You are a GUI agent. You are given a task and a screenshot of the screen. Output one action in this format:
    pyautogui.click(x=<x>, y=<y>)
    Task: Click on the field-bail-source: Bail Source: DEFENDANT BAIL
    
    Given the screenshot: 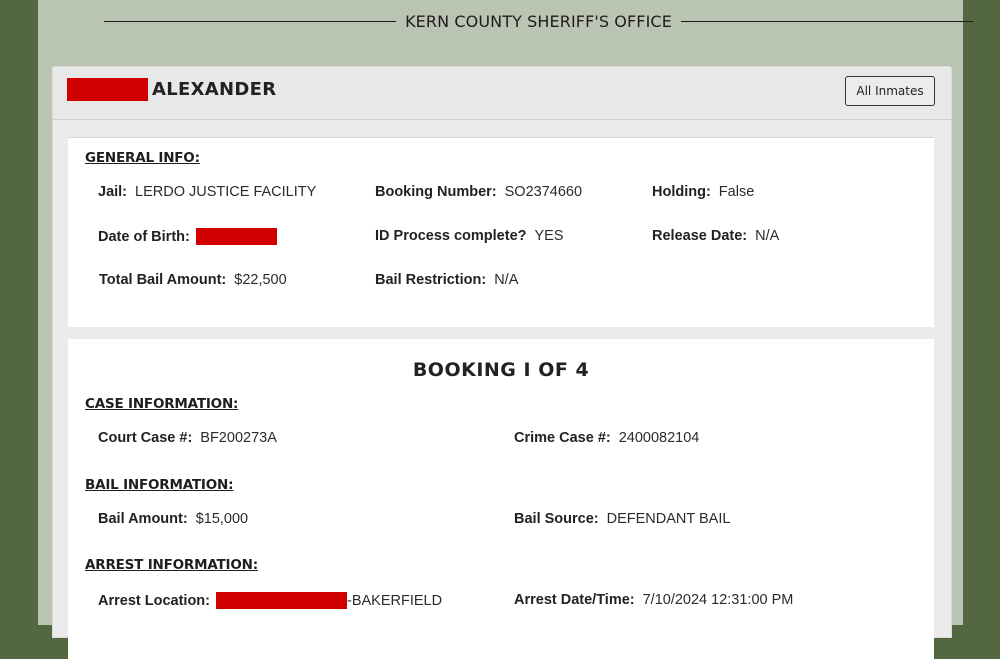 What is the action you would take?
    pyautogui.click(x=622, y=519)
    